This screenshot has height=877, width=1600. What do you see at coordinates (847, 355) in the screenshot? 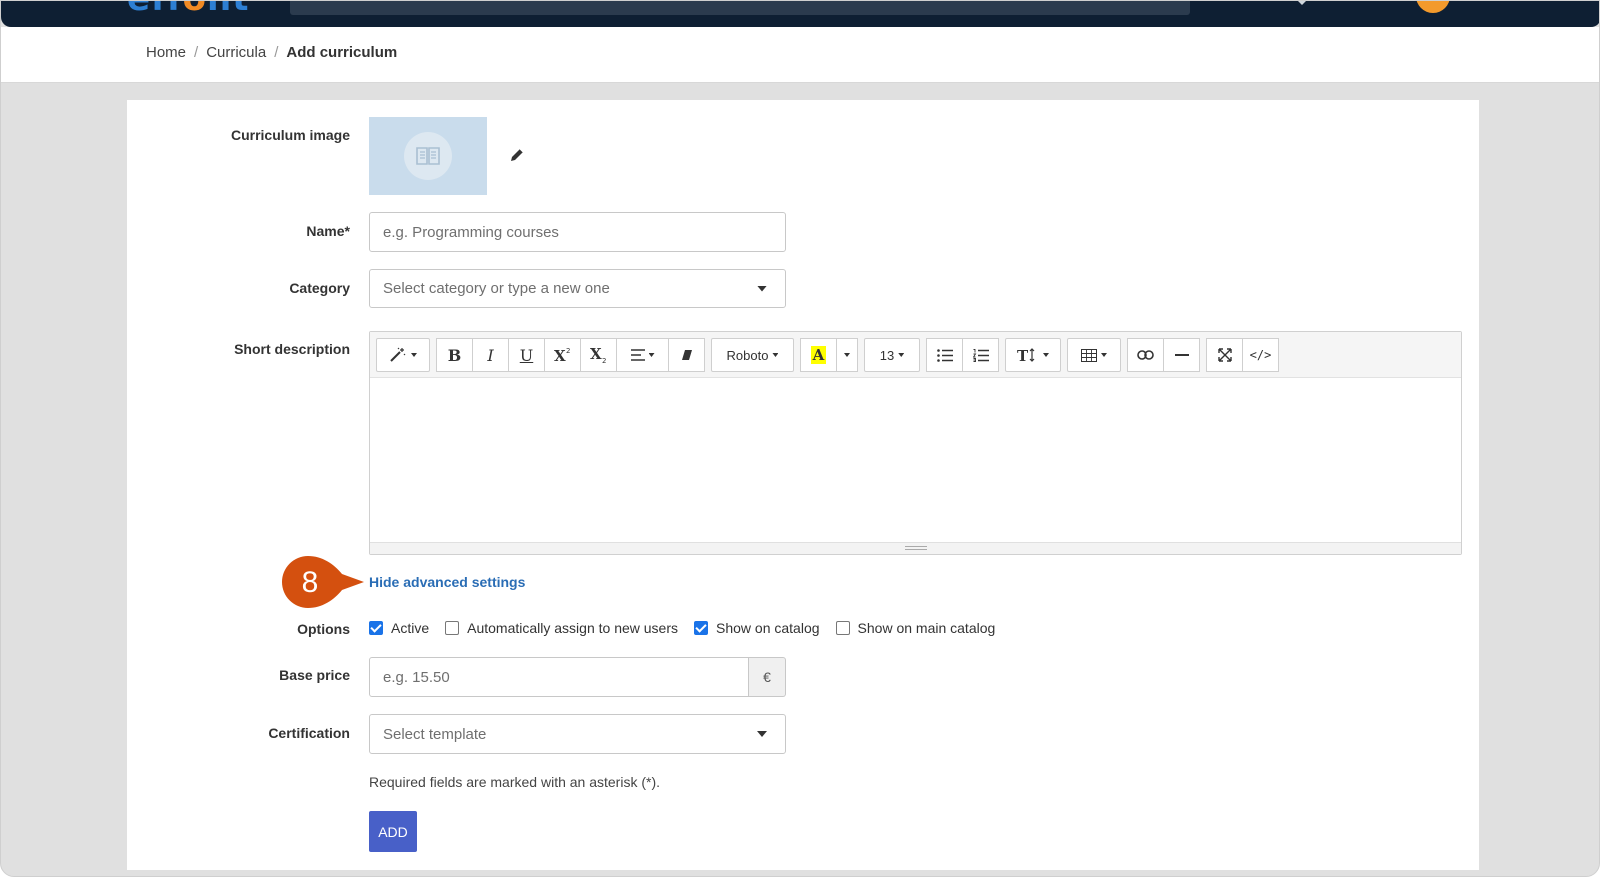
I see `highlight-dropdown` at bounding box center [847, 355].